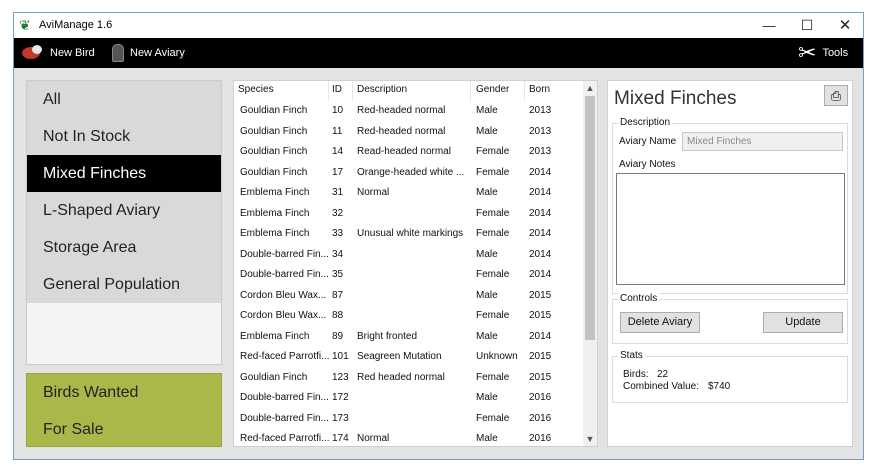 Image resolution: width=880 pixels, height=472 pixels. What do you see at coordinates (438, 53) in the screenshot?
I see `toolbar: New Bird New Aviary ✂ Tools` at bounding box center [438, 53].